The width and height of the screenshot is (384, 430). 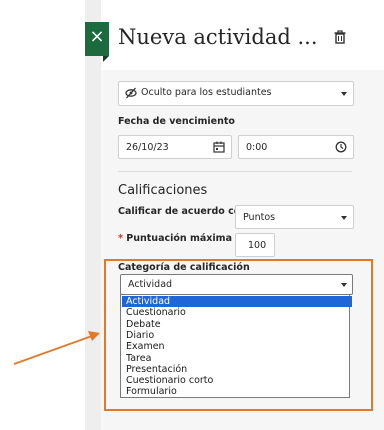 I want to click on category-option: Presentación, so click(x=237, y=369).